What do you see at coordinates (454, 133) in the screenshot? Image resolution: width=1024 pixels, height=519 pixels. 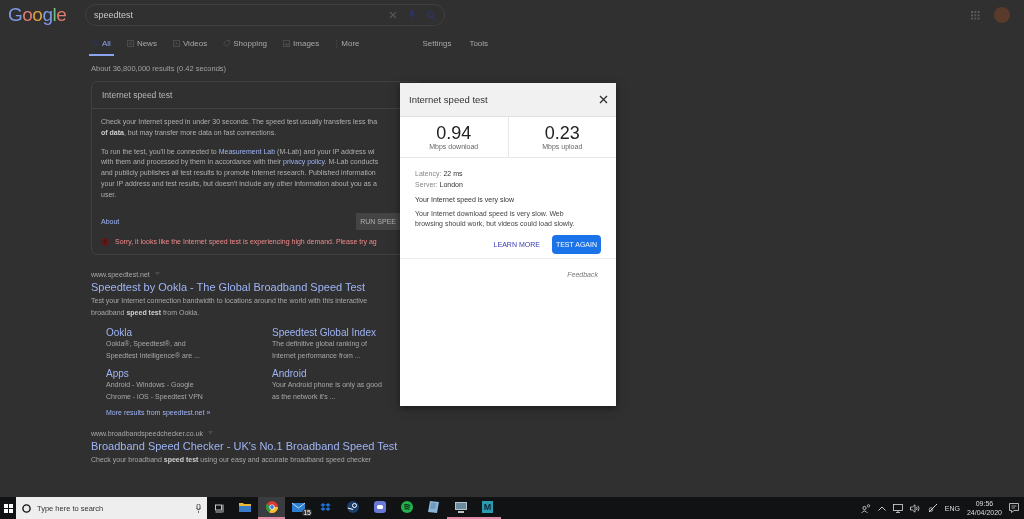 I see `speed-value: 0.94` at bounding box center [454, 133].